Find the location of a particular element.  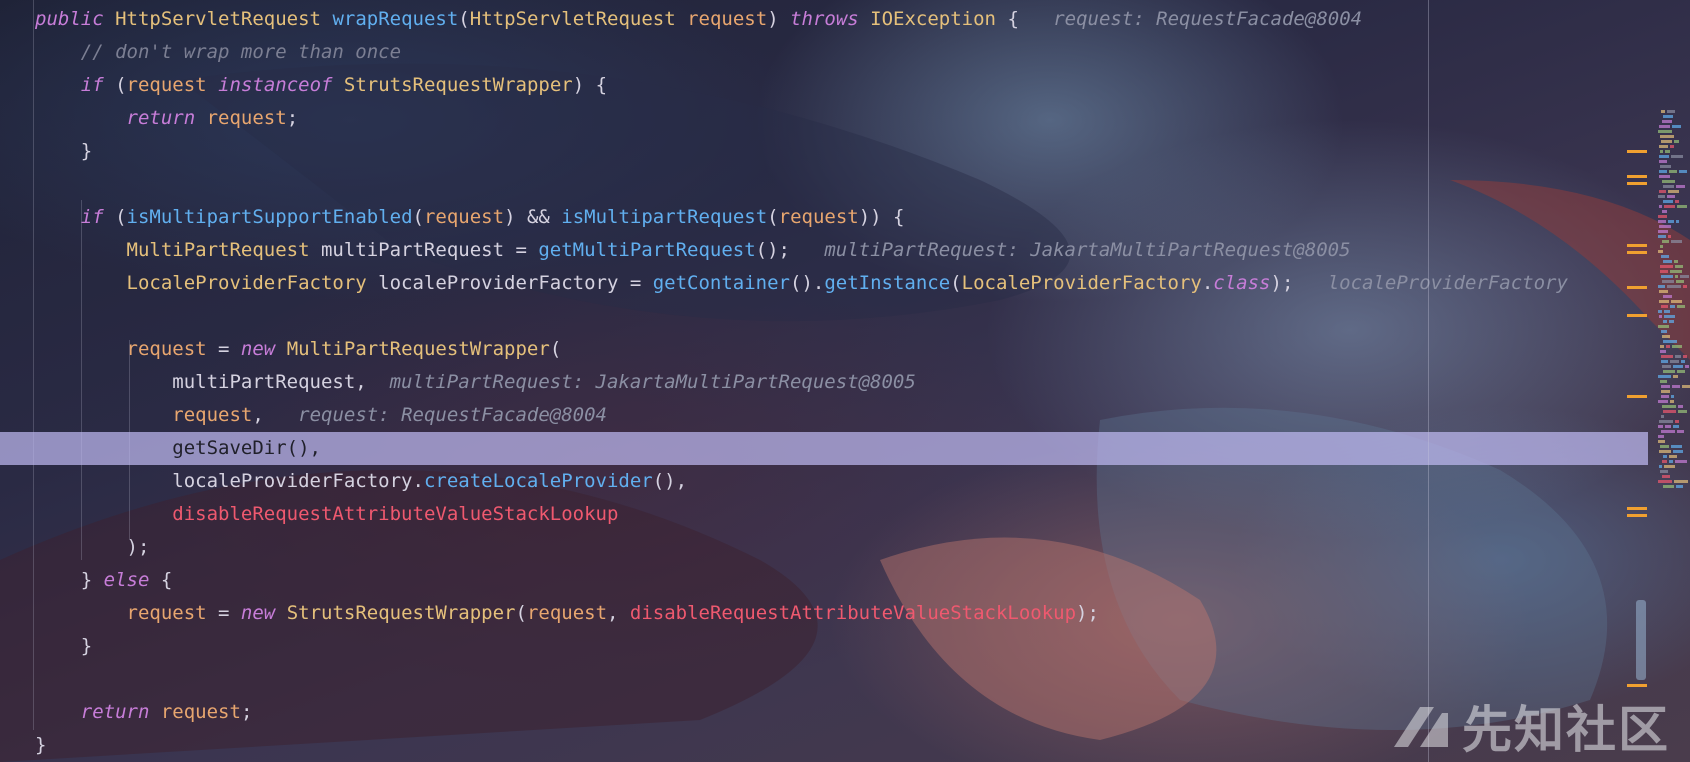

code-token: ); is located at coordinates (1299, 283).